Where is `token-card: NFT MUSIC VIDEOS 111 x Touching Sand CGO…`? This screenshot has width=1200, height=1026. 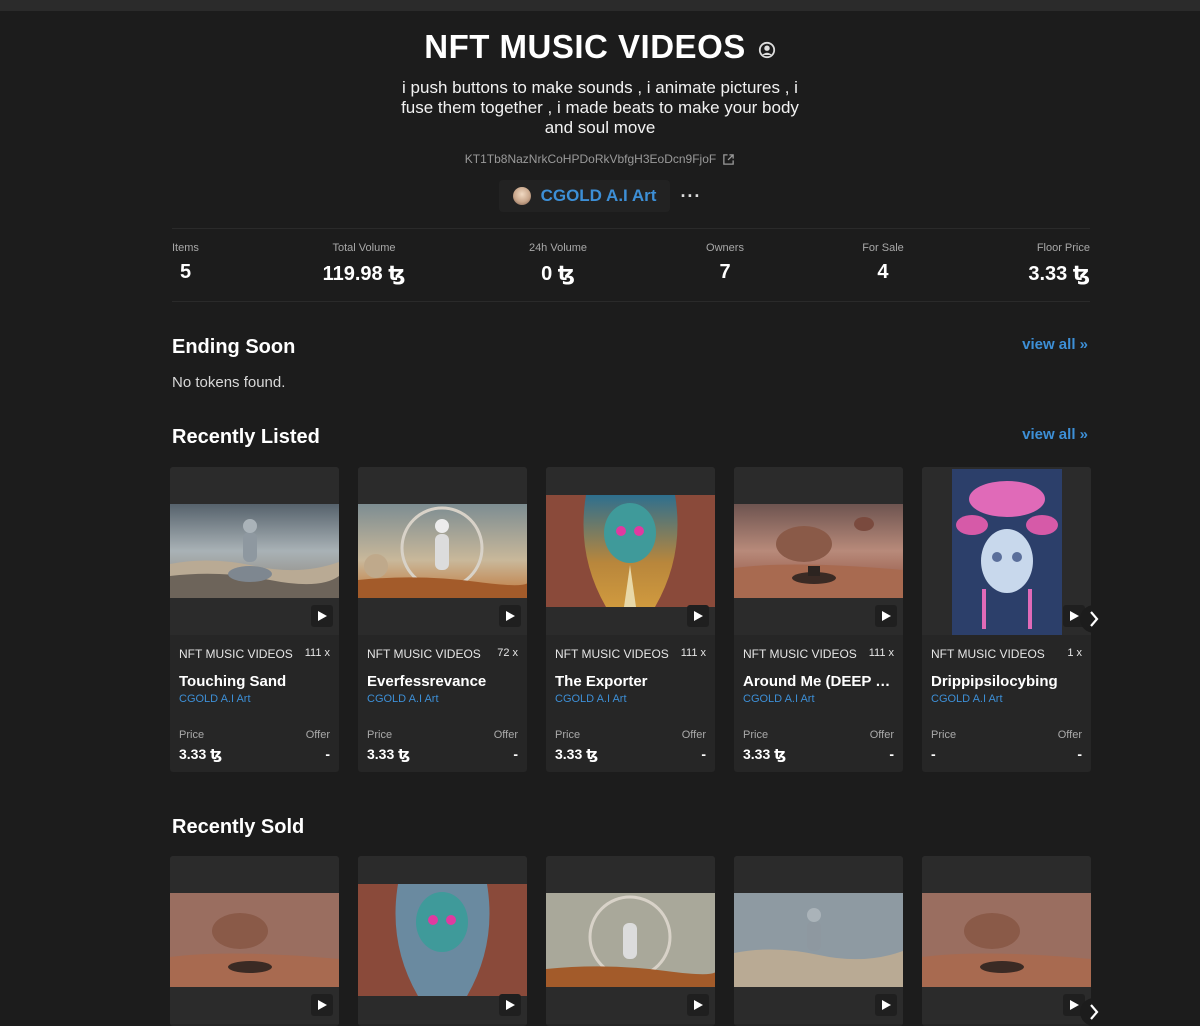 token-card: NFT MUSIC VIDEOS 111 x Touching Sand CGO… is located at coordinates (254, 619).